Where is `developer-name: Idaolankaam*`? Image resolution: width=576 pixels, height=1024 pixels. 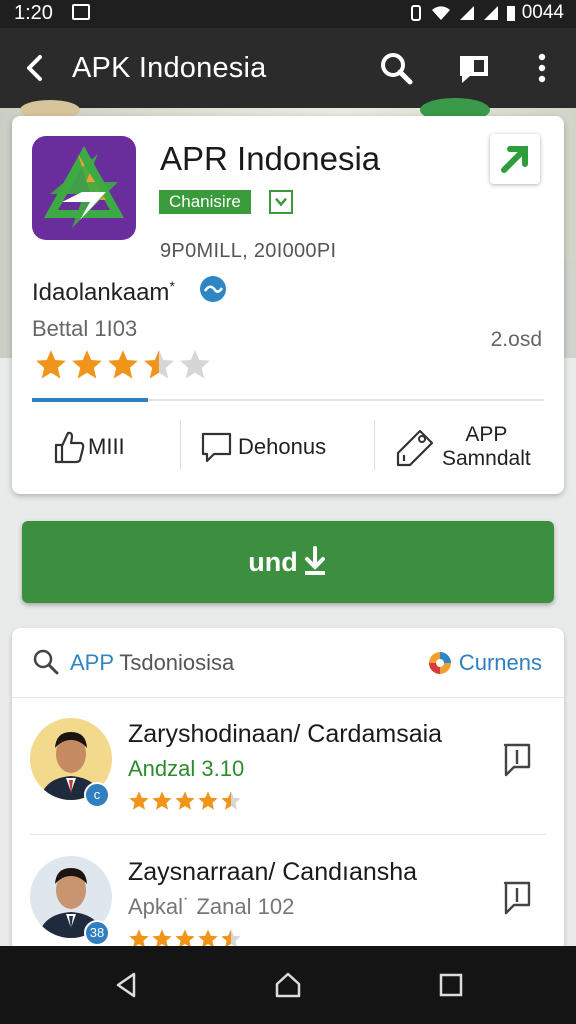 developer-name: Idaolankaam* is located at coordinates (103, 292).